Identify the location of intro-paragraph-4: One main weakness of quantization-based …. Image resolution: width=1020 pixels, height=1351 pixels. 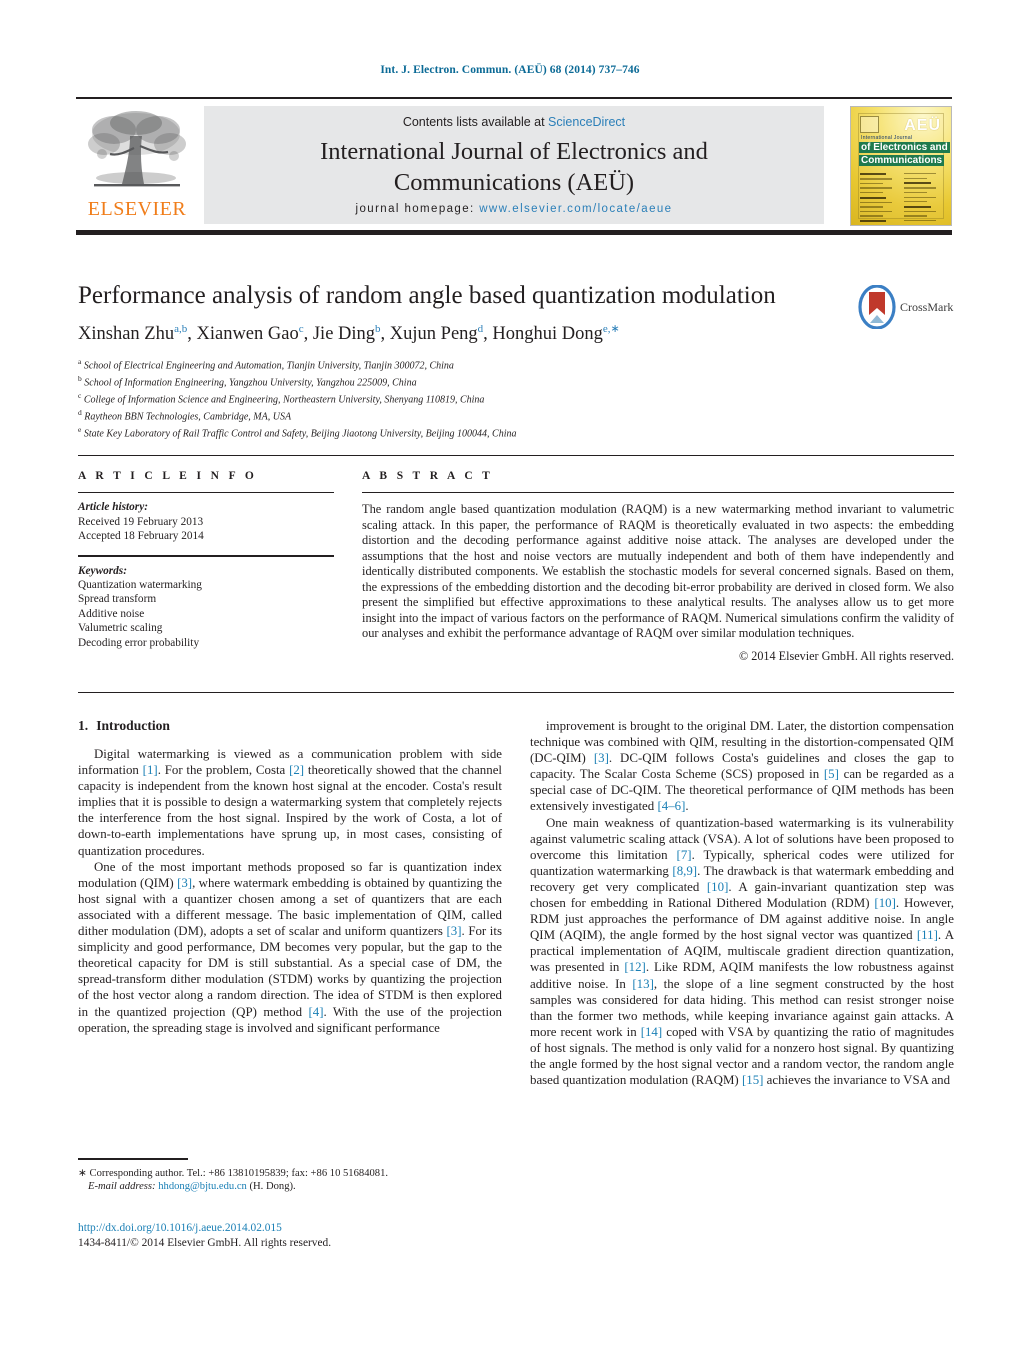
(742, 951).